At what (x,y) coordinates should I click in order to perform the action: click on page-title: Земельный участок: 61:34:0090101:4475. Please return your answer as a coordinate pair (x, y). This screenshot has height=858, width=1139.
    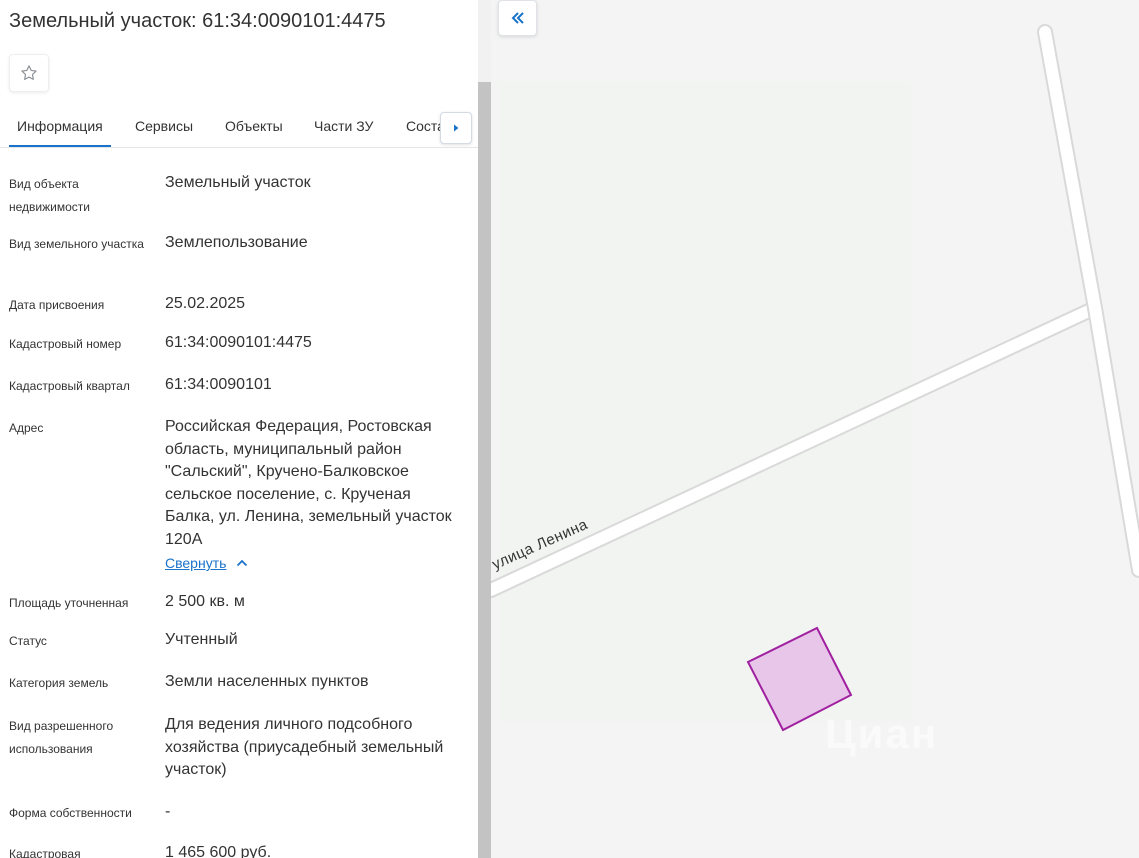
    Looking at the image, I should click on (197, 21).